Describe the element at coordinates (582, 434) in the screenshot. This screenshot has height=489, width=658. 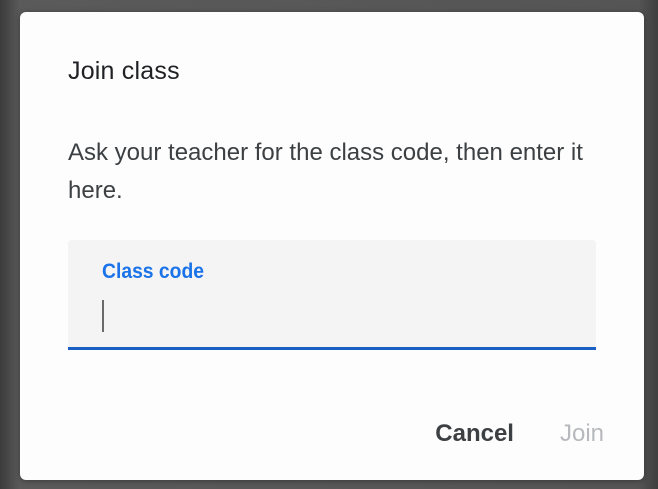
I see `join-button: Join` at that location.